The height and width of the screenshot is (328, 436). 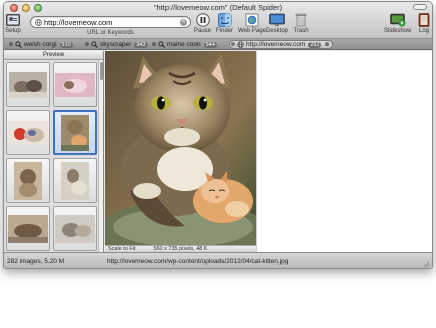 I want to click on preview-sidebar: Preview, so click(x=54, y=151).